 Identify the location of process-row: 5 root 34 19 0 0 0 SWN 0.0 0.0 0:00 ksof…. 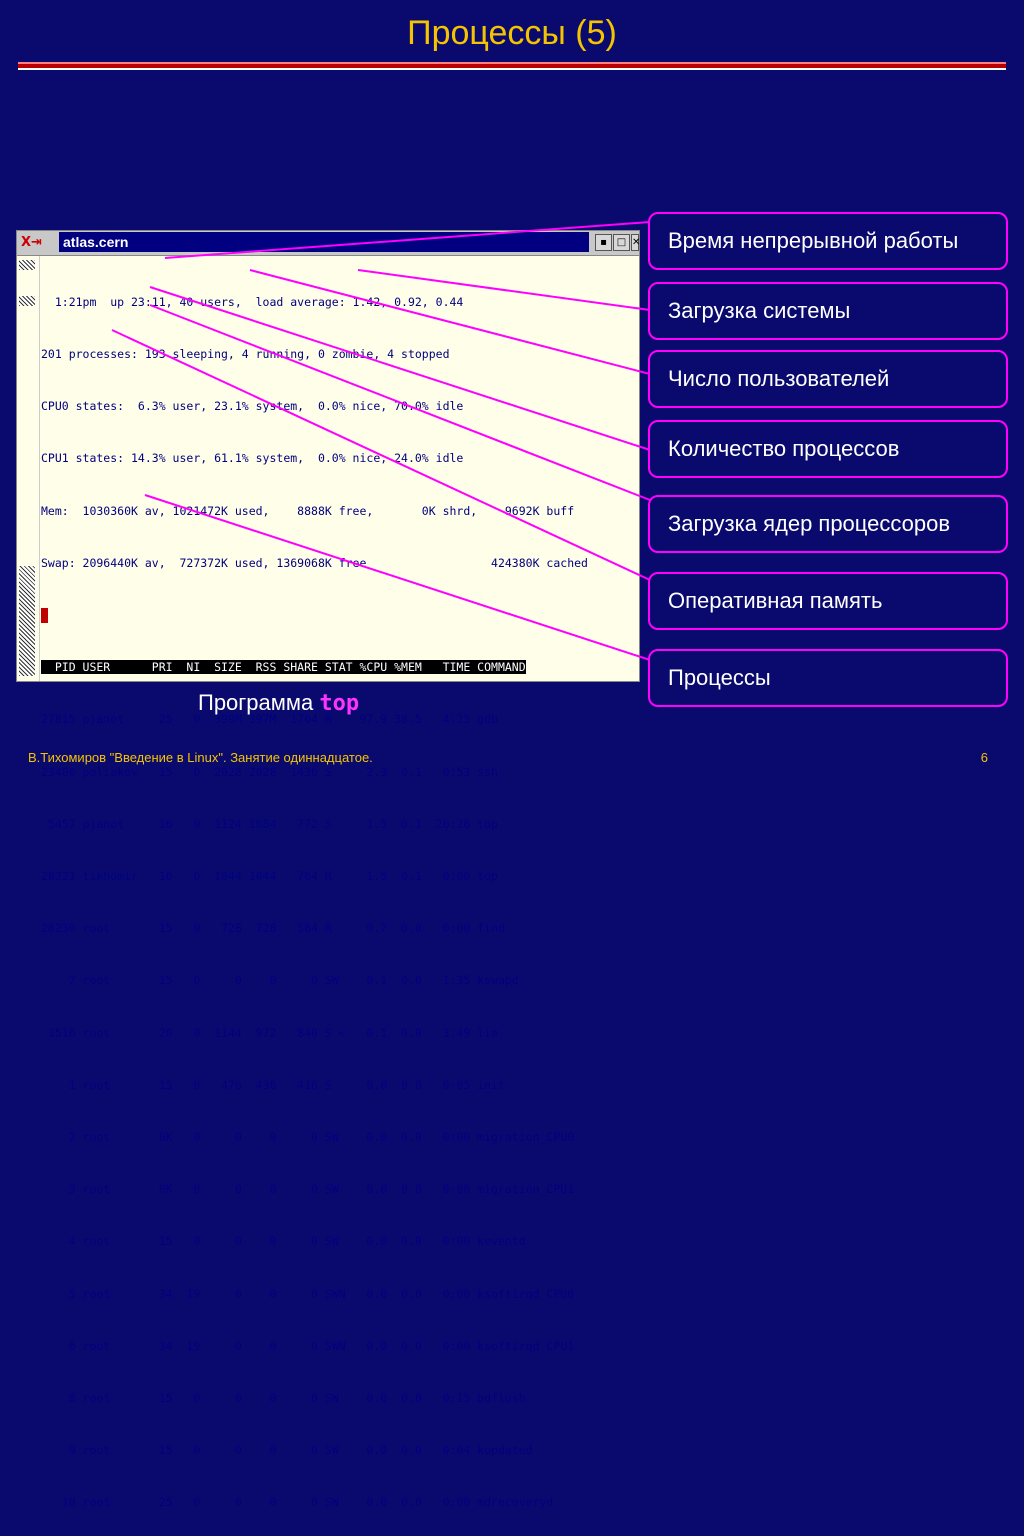
(308, 1293).